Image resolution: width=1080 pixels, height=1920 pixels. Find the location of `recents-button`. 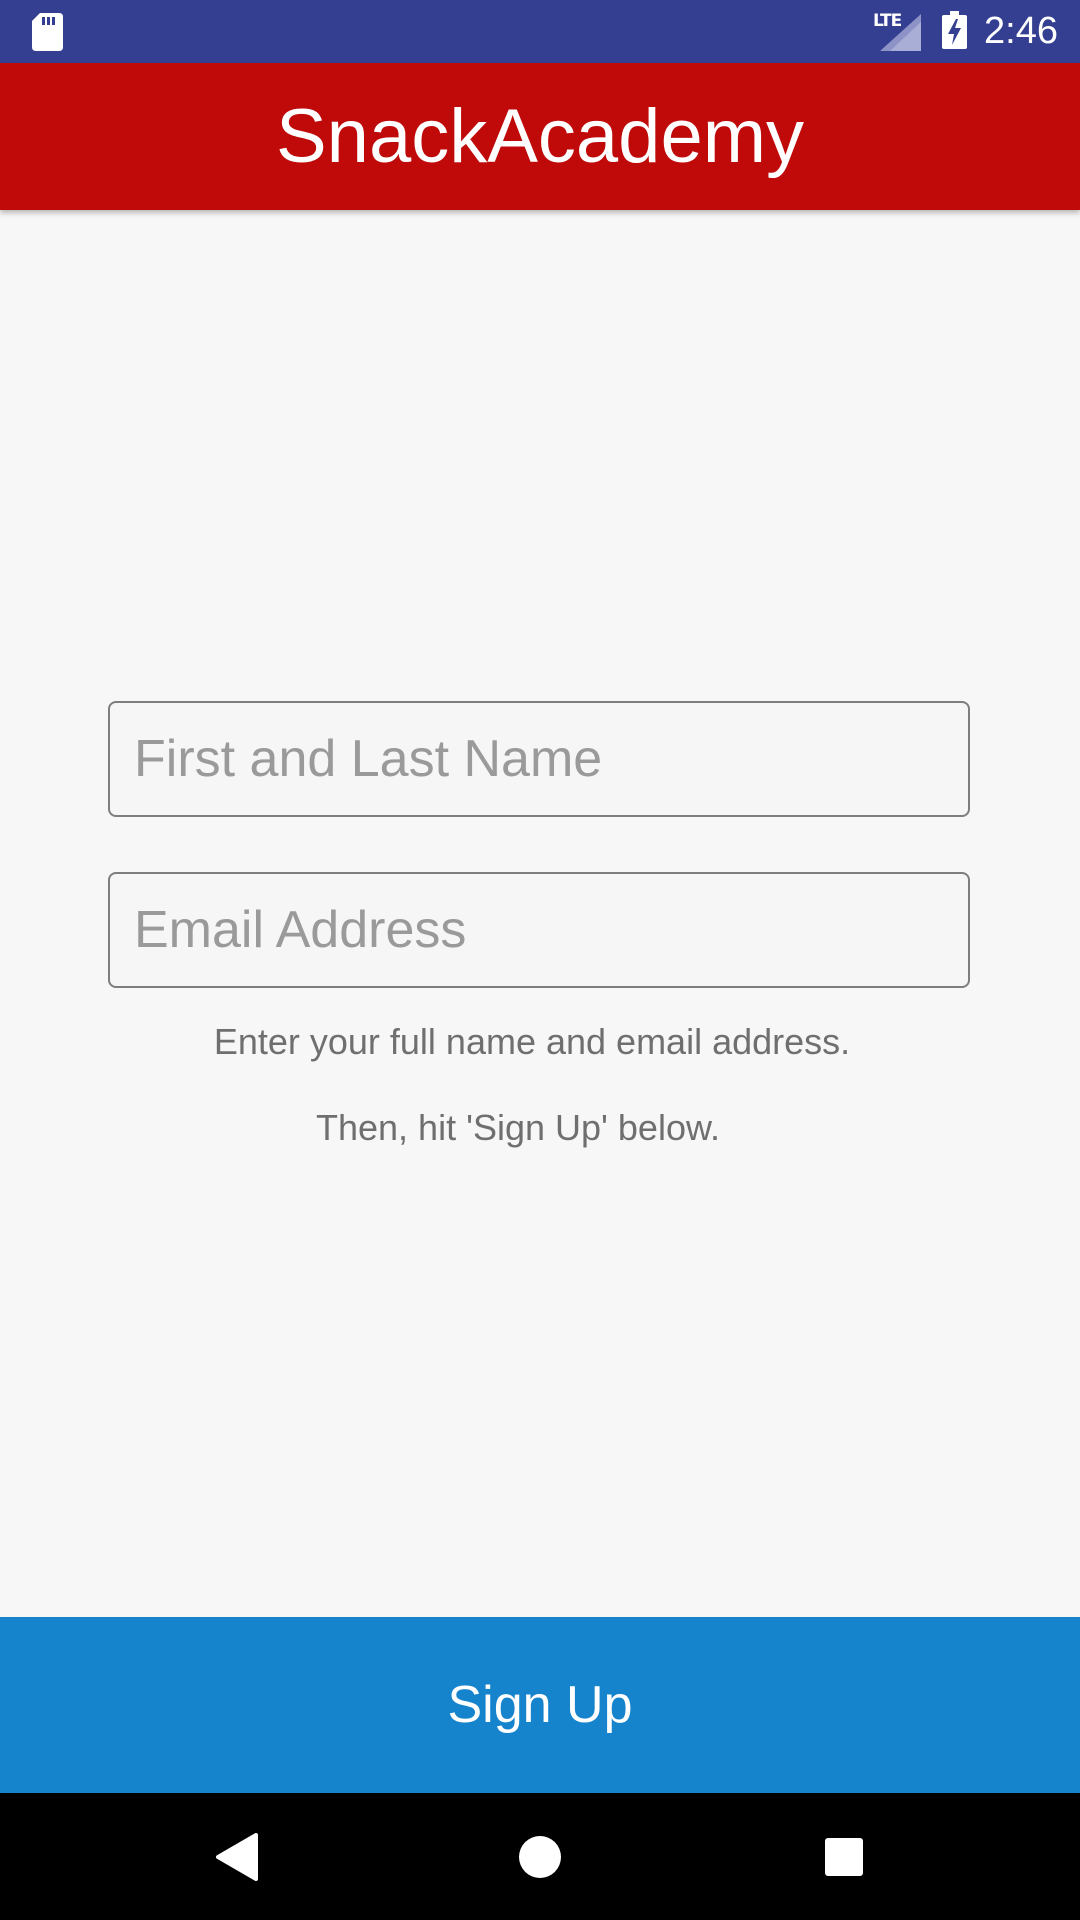

recents-button is located at coordinates (844, 1857).